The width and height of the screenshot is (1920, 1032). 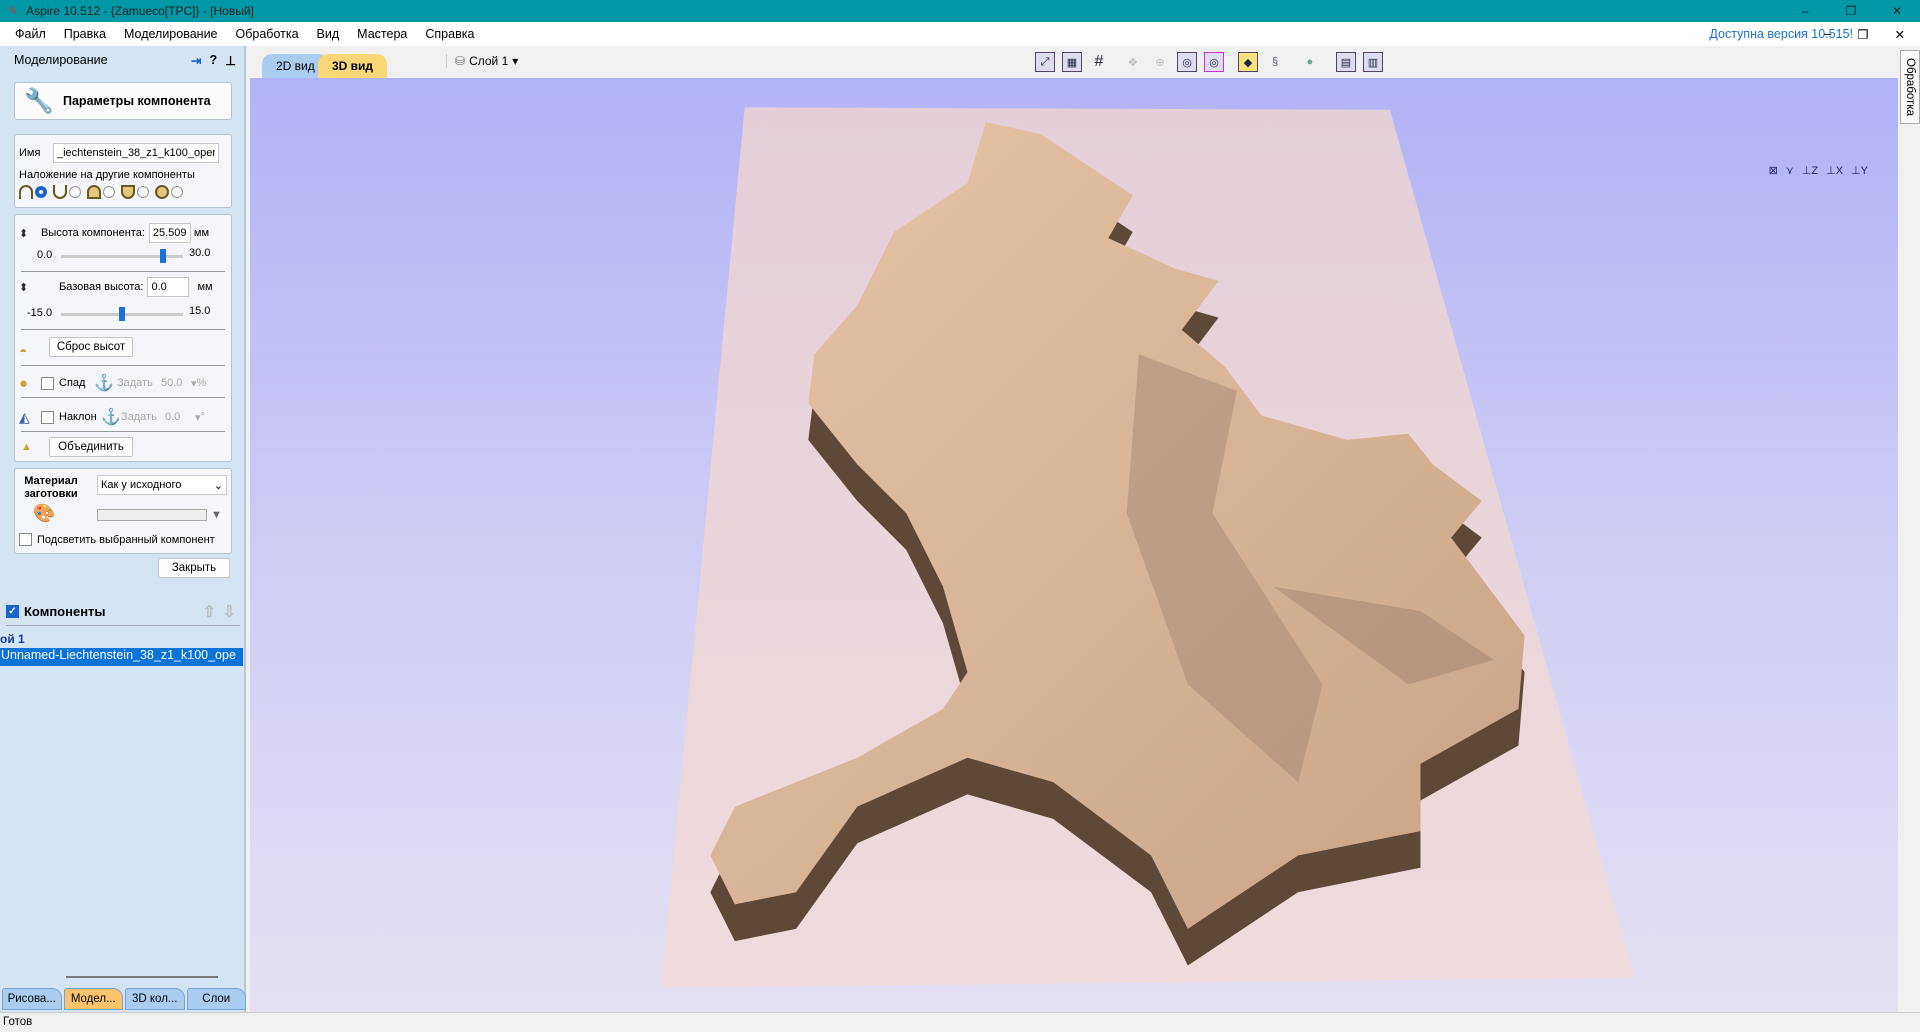 I want to click on tilt-label: Наклон, so click(x=78, y=417).